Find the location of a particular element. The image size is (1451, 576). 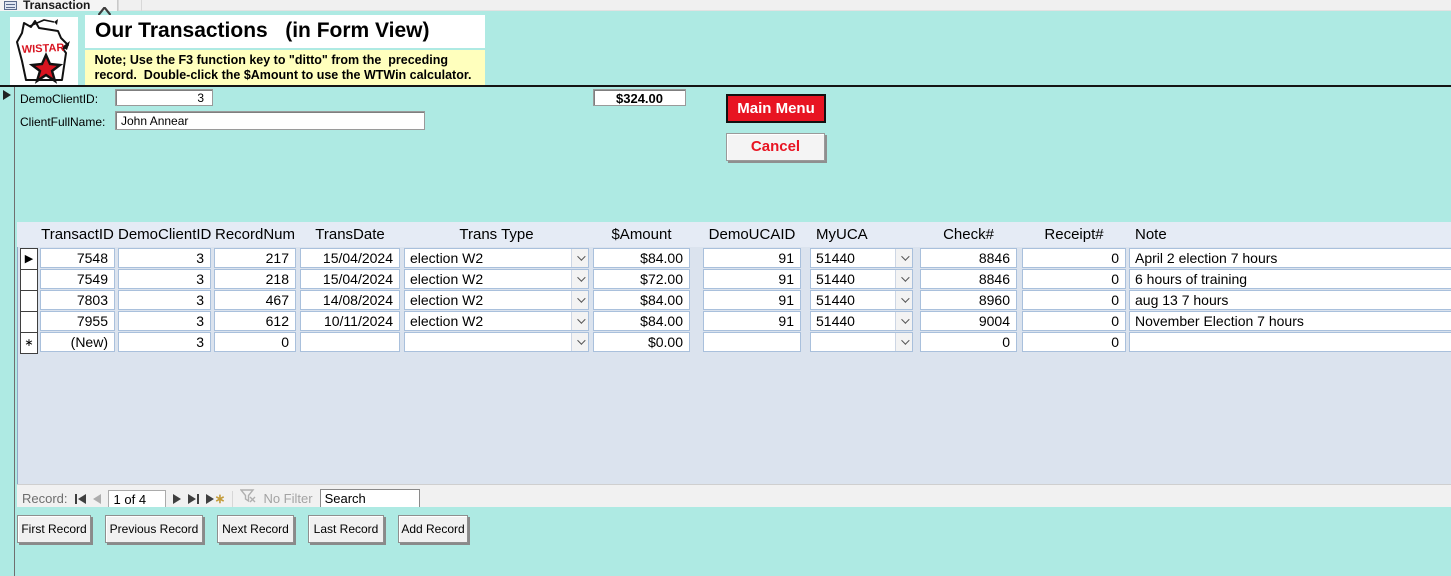

column-header-transactid: TransactID is located at coordinates (77, 235).